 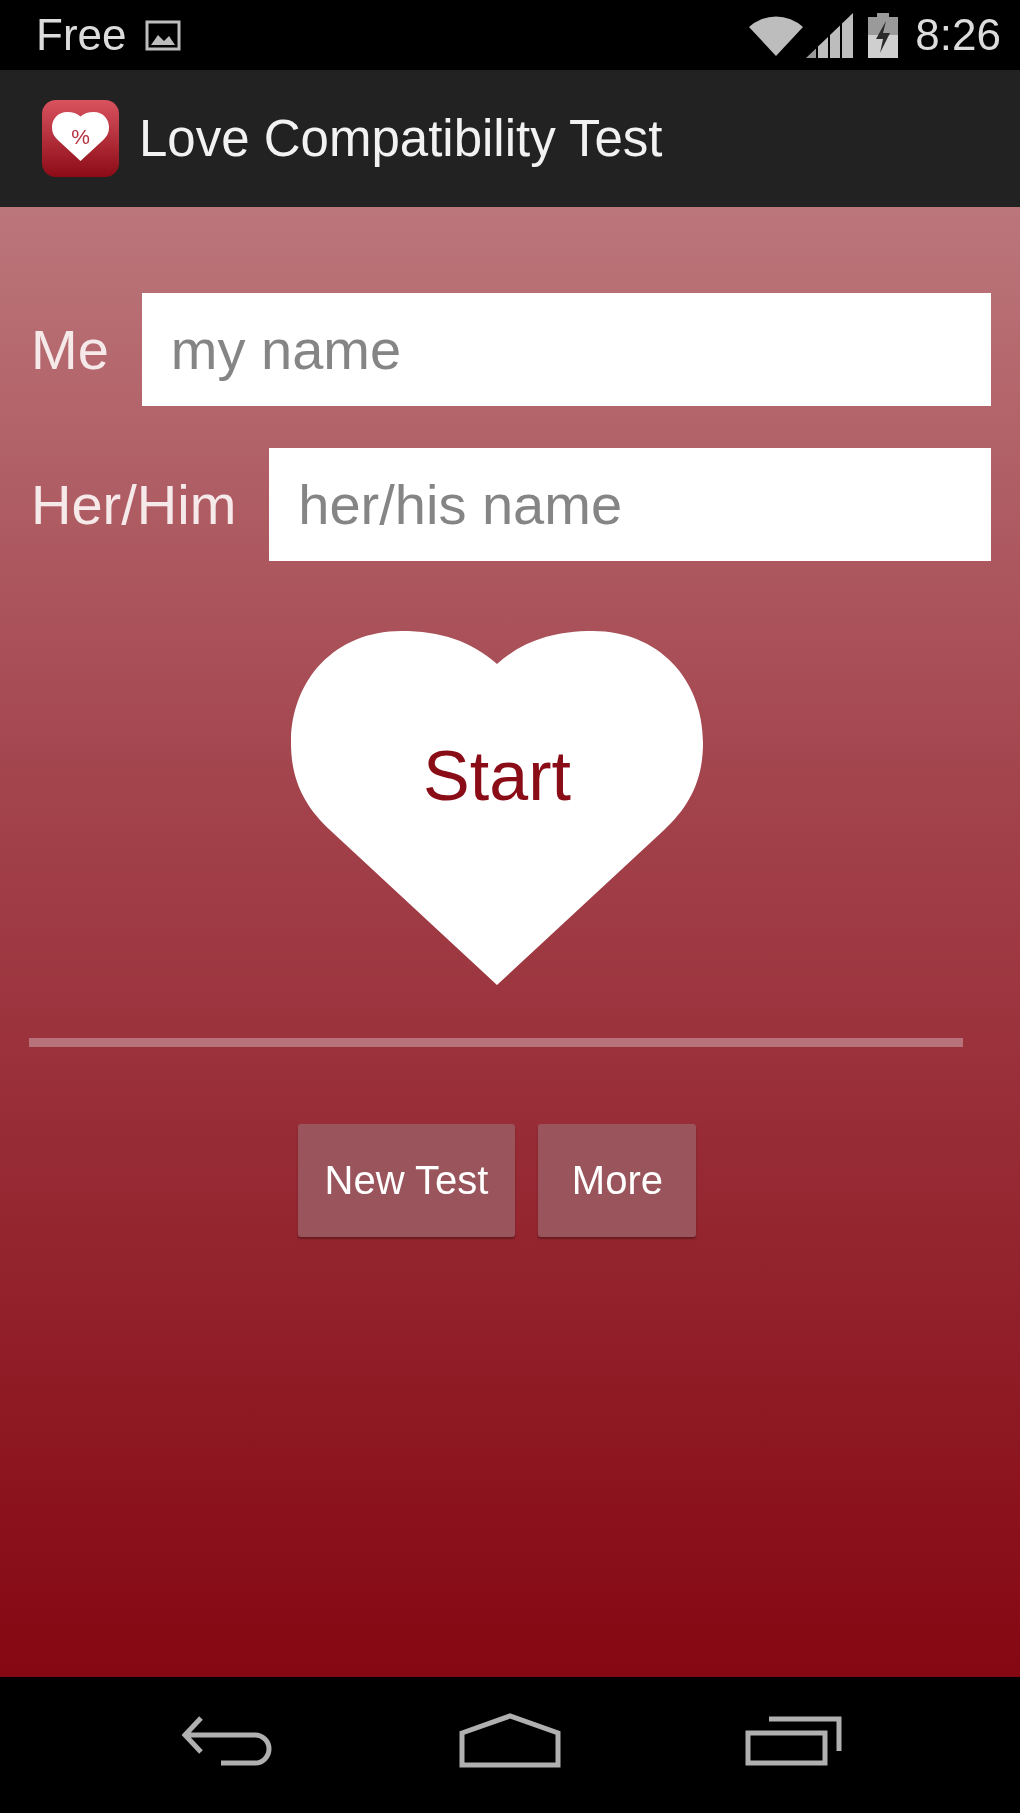 What do you see at coordinates (510, 1740) in the screenshot?
I see `home-icon` at bounding box center [510, 1740].